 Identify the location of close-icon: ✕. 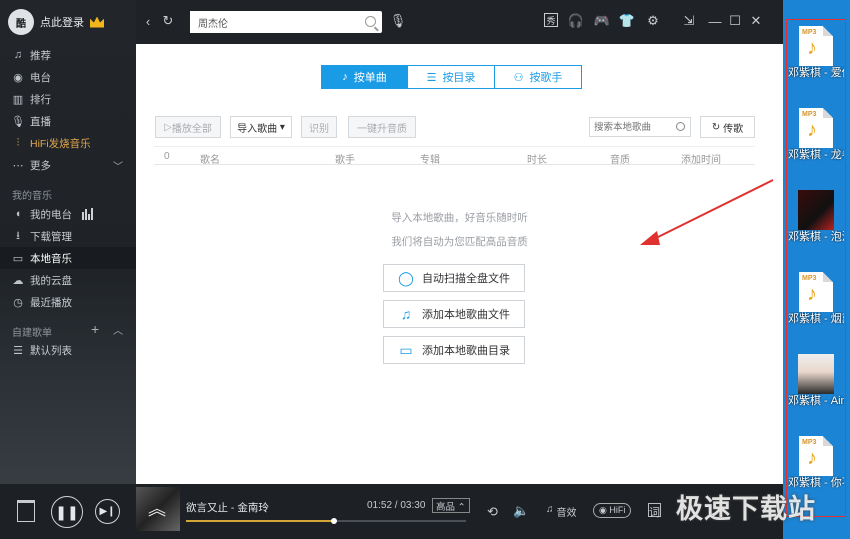
(756, 21).